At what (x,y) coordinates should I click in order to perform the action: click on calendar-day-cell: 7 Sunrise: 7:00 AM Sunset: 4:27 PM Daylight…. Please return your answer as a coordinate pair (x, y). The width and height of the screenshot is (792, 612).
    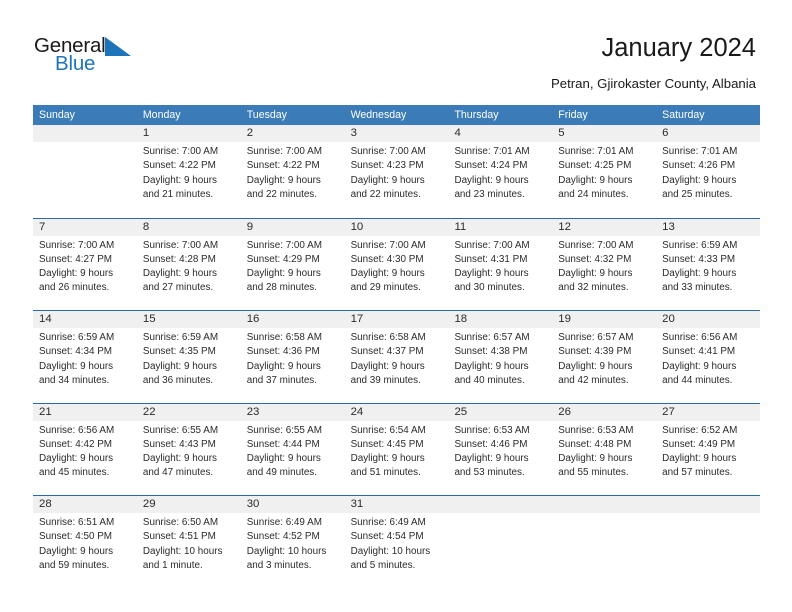
    Looking at the image, I should click on (85, 265).